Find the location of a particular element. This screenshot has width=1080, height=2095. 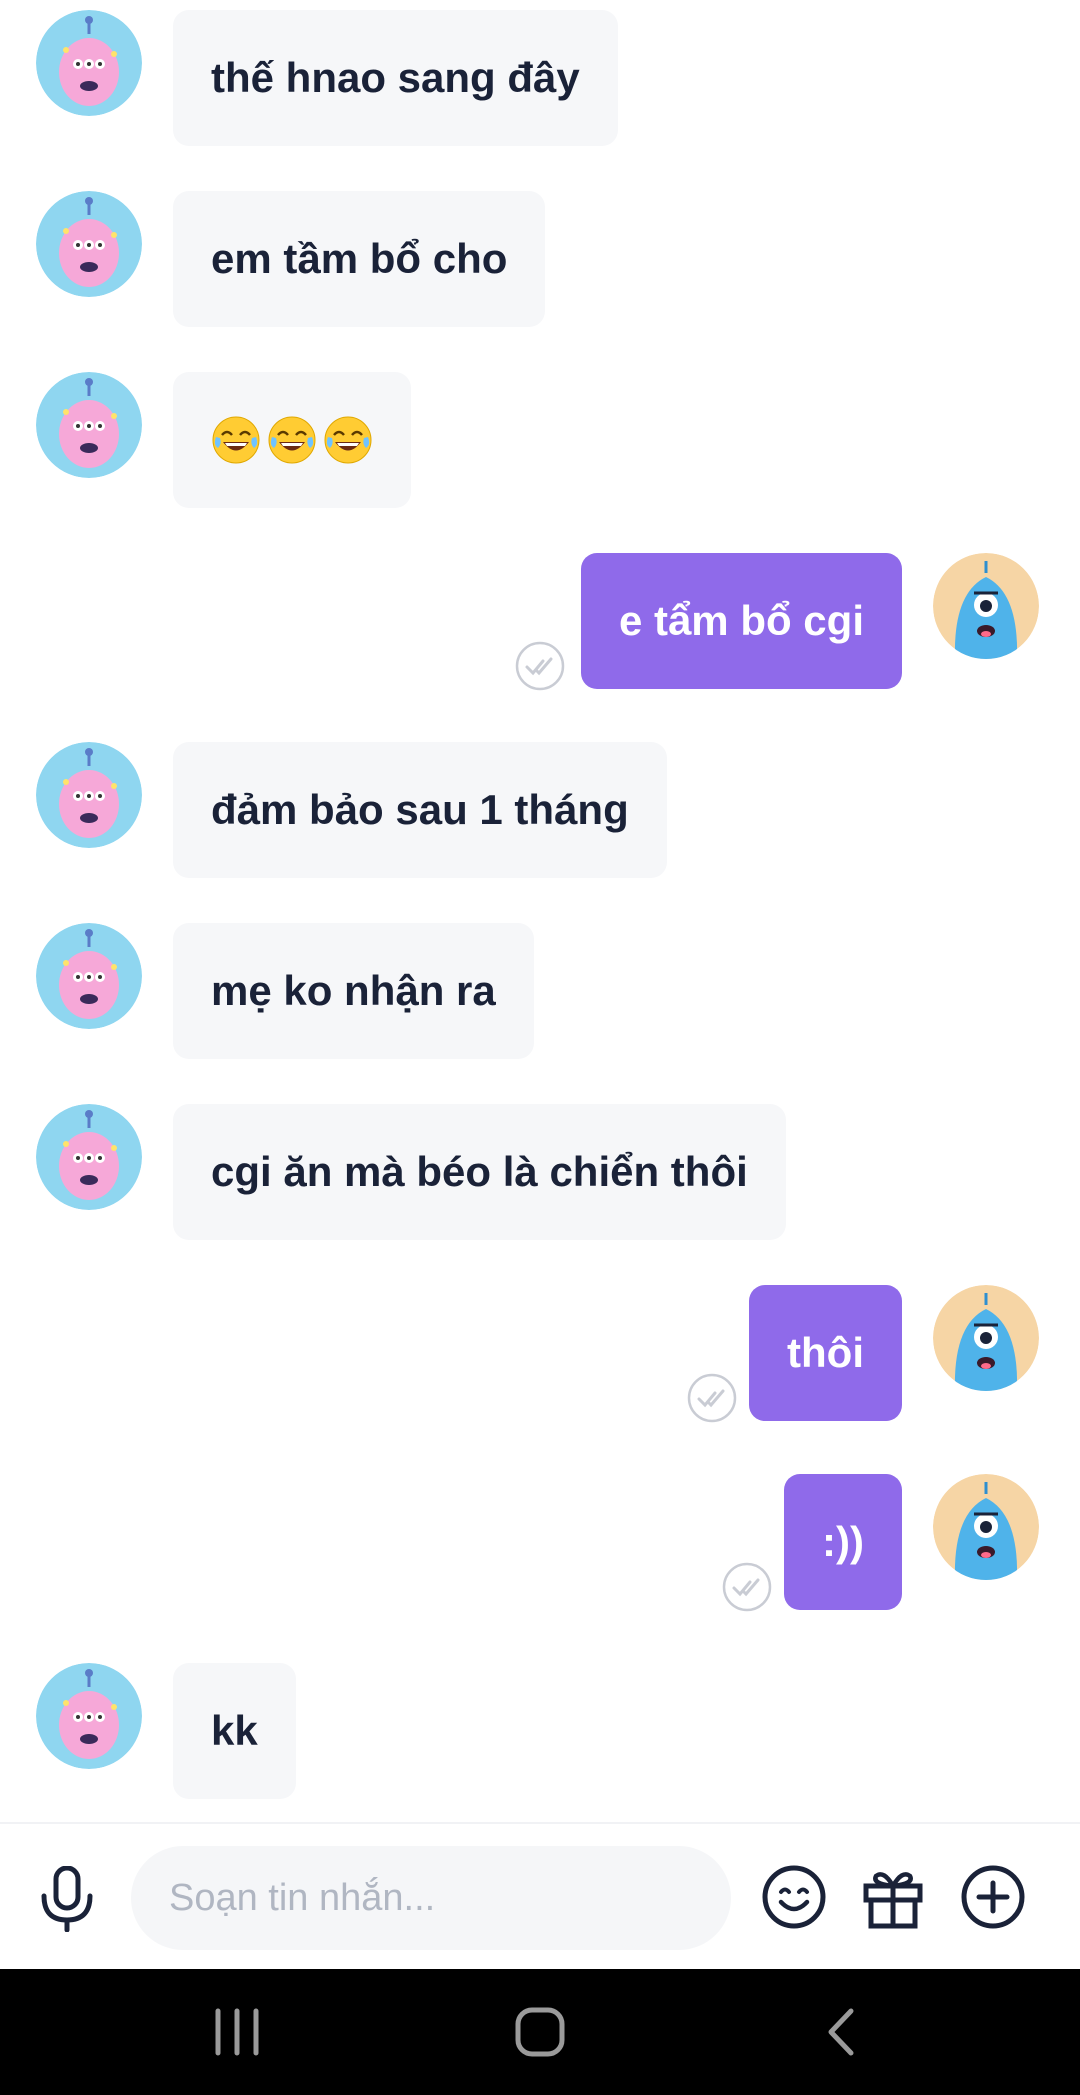

message-row-incoming: đảm bảo sau 1 tháng is located at coordinates (540, 810).